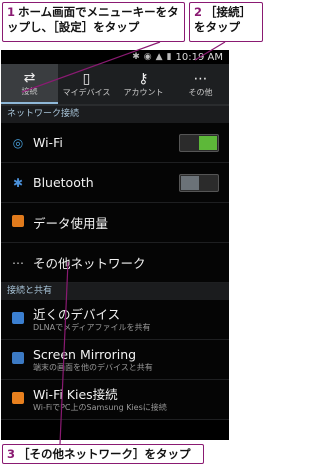  I want to click on callout-step-3-text: ［その他ネットワーク］をタップ, so click(104, 454).